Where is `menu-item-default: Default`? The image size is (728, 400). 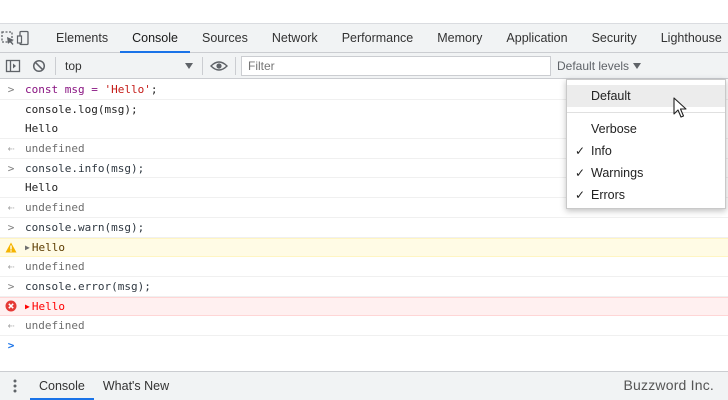 menu-item-default: Default is located at coordinates (646, 96).